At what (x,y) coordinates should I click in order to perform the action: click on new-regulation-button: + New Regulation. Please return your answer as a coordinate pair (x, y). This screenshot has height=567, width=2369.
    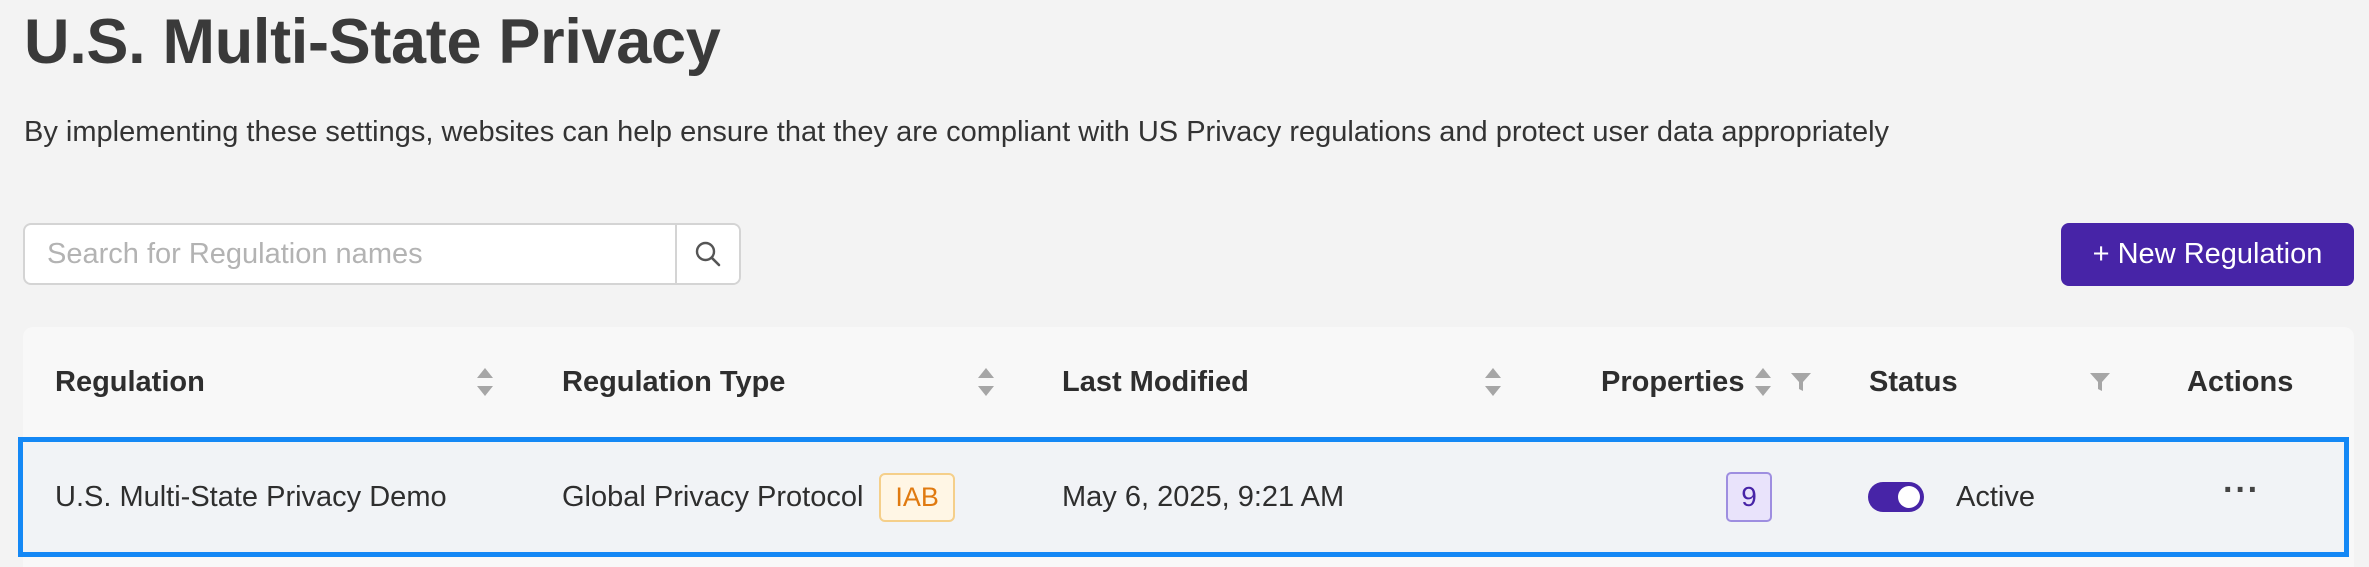
    Looking at the image, I should click on (2207, 254).